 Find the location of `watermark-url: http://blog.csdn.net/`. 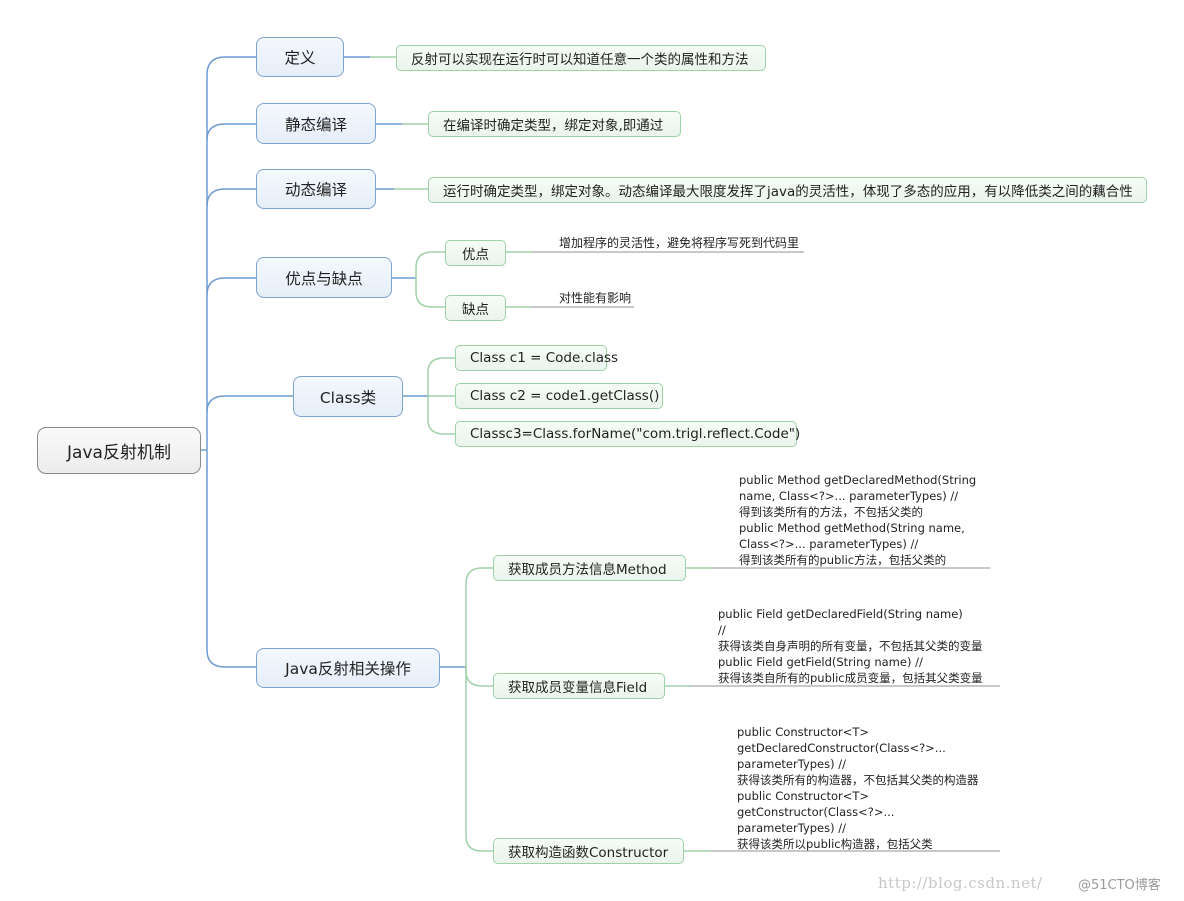

watermark-url: http://blog.csdn.net/ is located at coordinates (960, 883).